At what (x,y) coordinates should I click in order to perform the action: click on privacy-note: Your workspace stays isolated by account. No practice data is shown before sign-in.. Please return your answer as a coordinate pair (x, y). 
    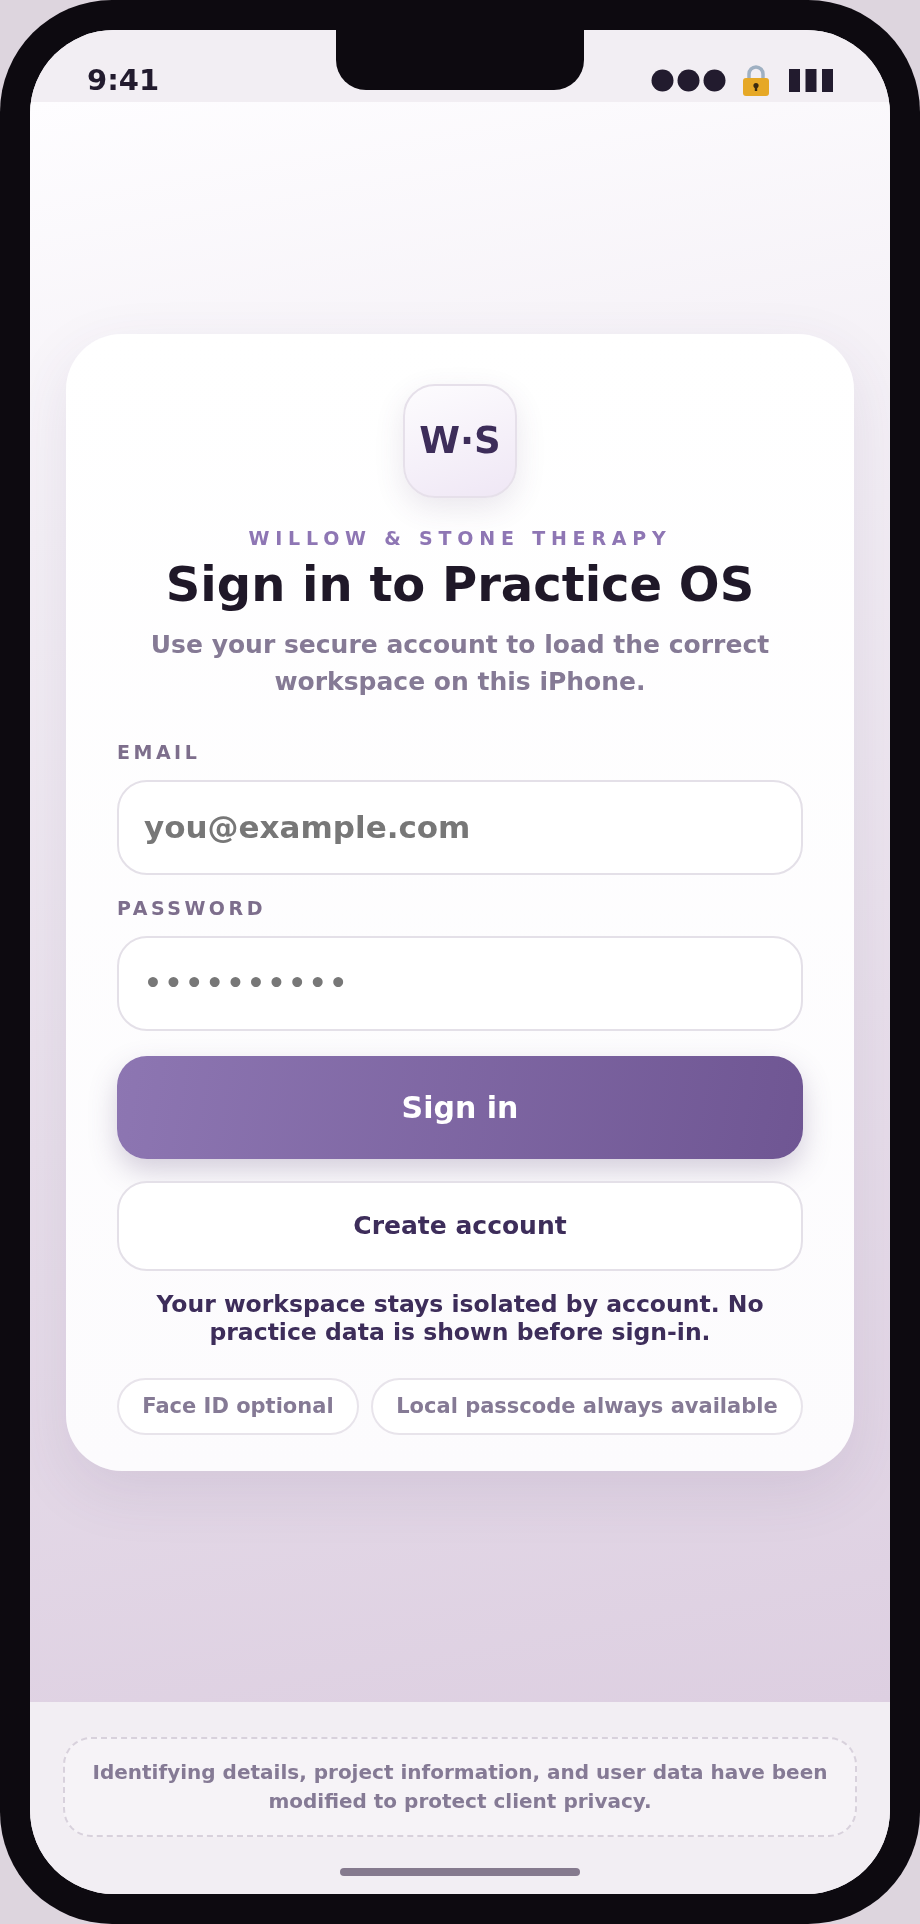
    Looking at the image, I should click on (460, 1317).